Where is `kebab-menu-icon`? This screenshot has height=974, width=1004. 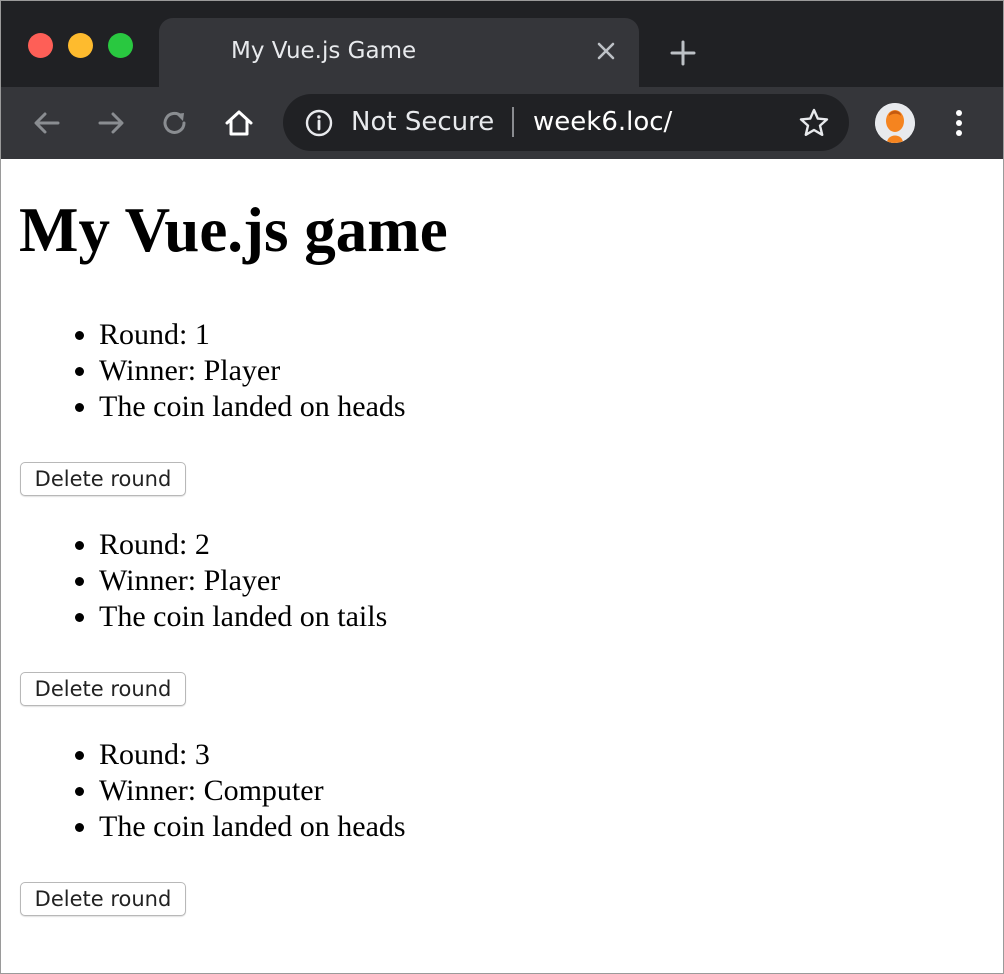
kebab-menu-icon is located at coordinates (959, 123).